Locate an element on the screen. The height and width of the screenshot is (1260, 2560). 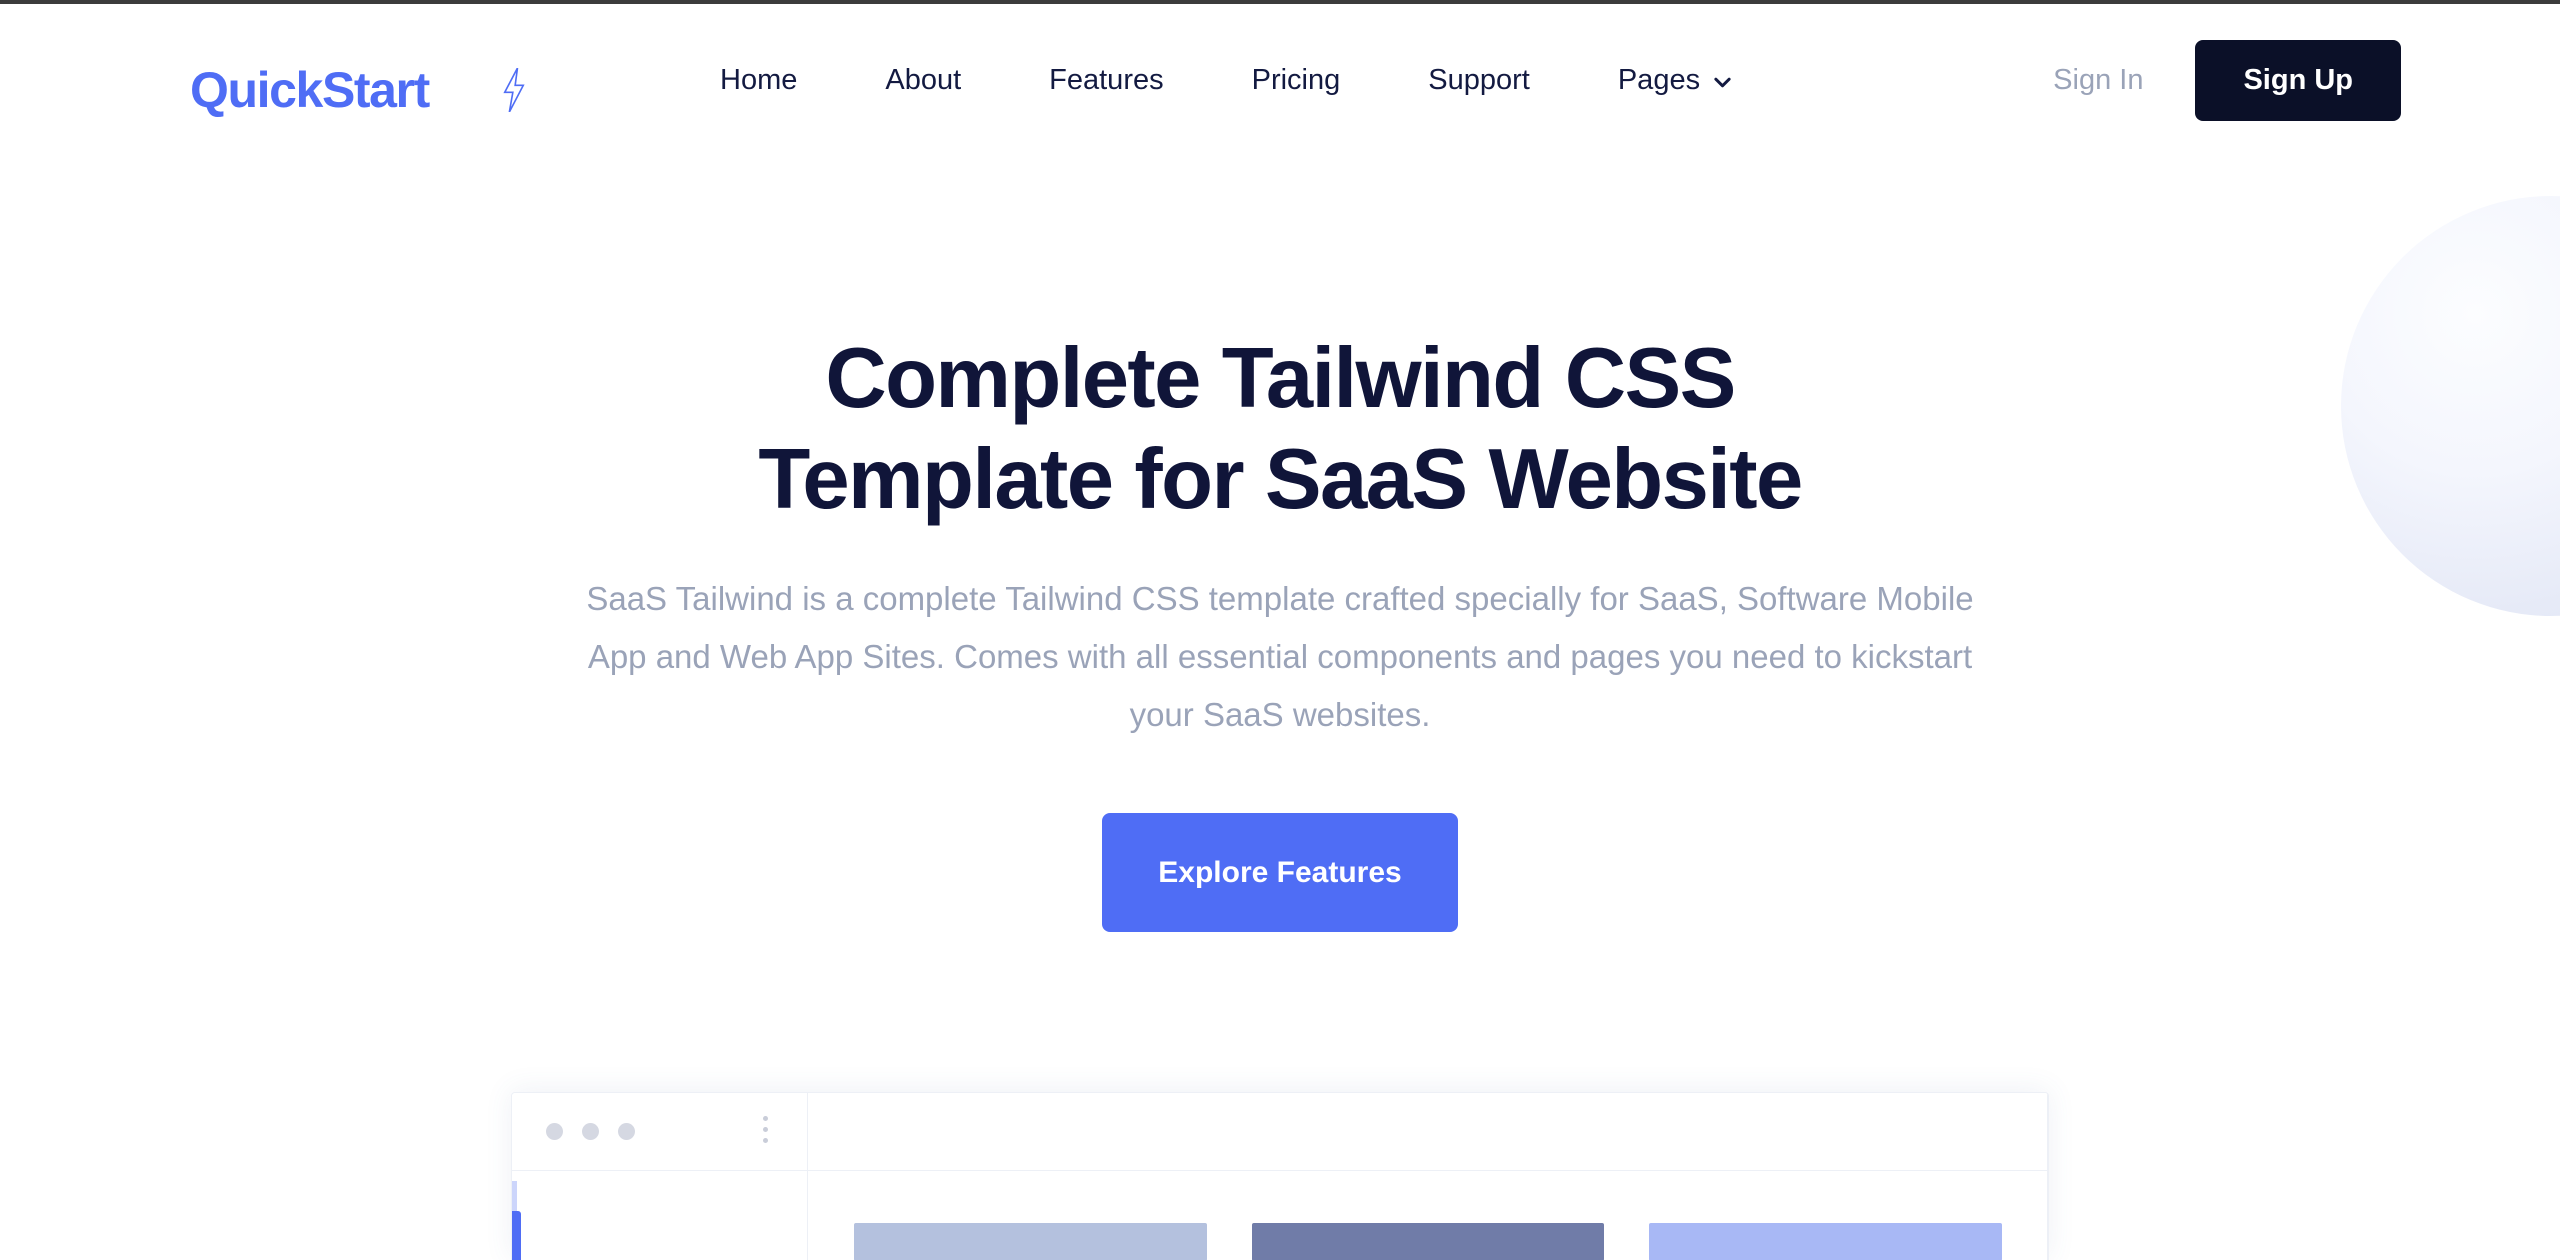
nav-item-support: Support is located at coordinates (1479, 79).